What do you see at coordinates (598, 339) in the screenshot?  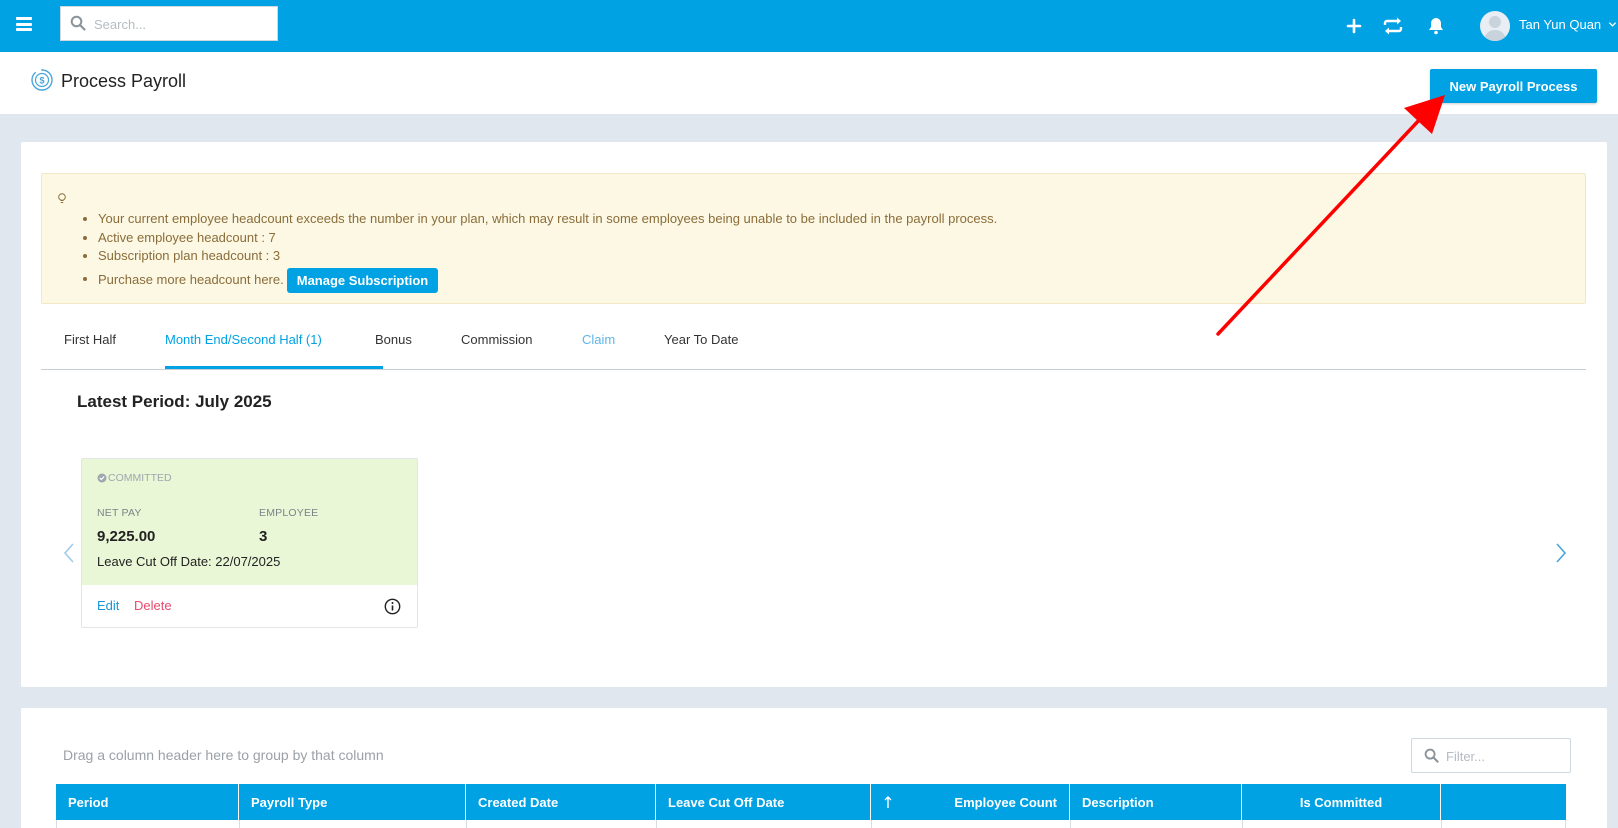 I see `tab-claim: Claim` at bounding box center [598, 339].